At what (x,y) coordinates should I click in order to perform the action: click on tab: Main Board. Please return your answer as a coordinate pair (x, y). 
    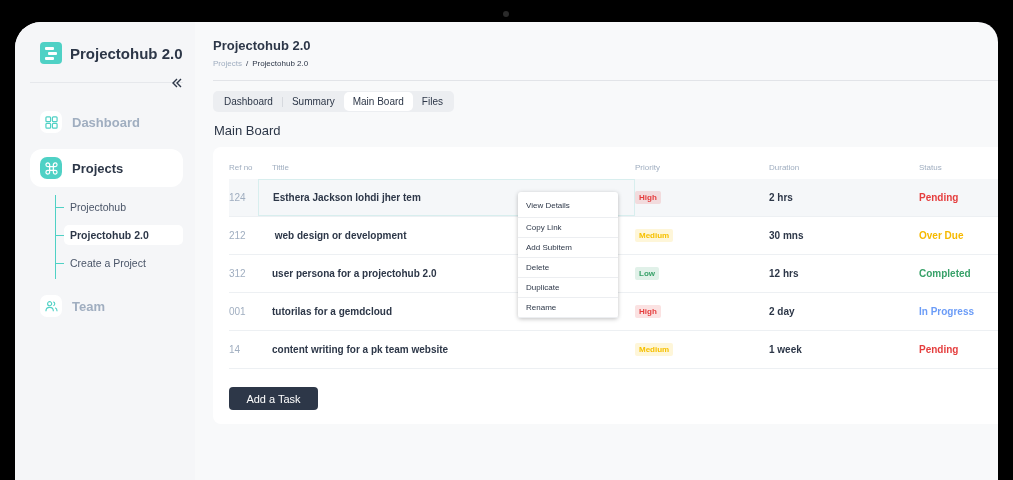
    Looking at the image, I should click on (378, 101).